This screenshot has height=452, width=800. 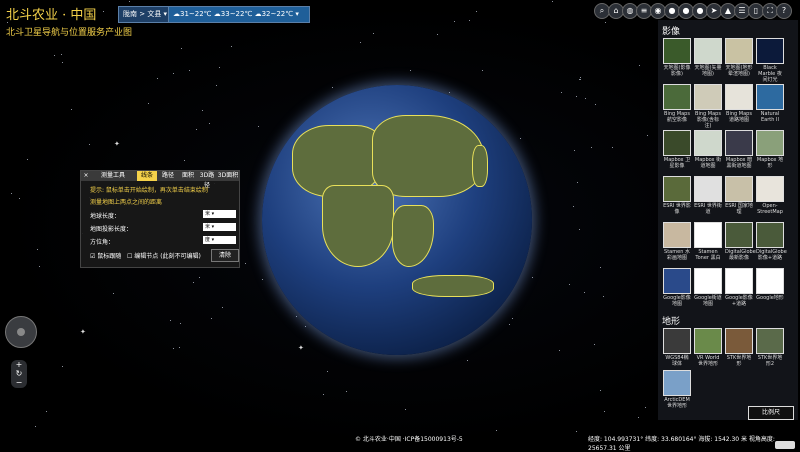 What do you see at coordinates (740, 241) in the screenshot?
I see `imagery-layer-tile: DigitalGlobe 最新影像` at bounding box center [740, 241].